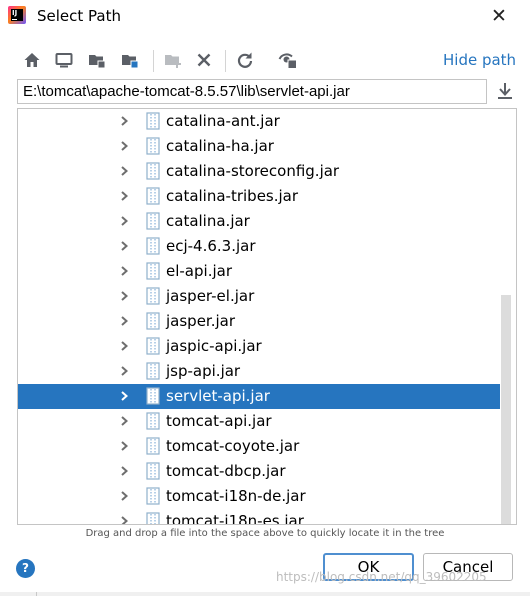 The height and width of the screenshot is (596, 530). Describe the element at coordinates (259, 346) in the screenshot. I see `tree-row: jaspic-api.jar` at that location.